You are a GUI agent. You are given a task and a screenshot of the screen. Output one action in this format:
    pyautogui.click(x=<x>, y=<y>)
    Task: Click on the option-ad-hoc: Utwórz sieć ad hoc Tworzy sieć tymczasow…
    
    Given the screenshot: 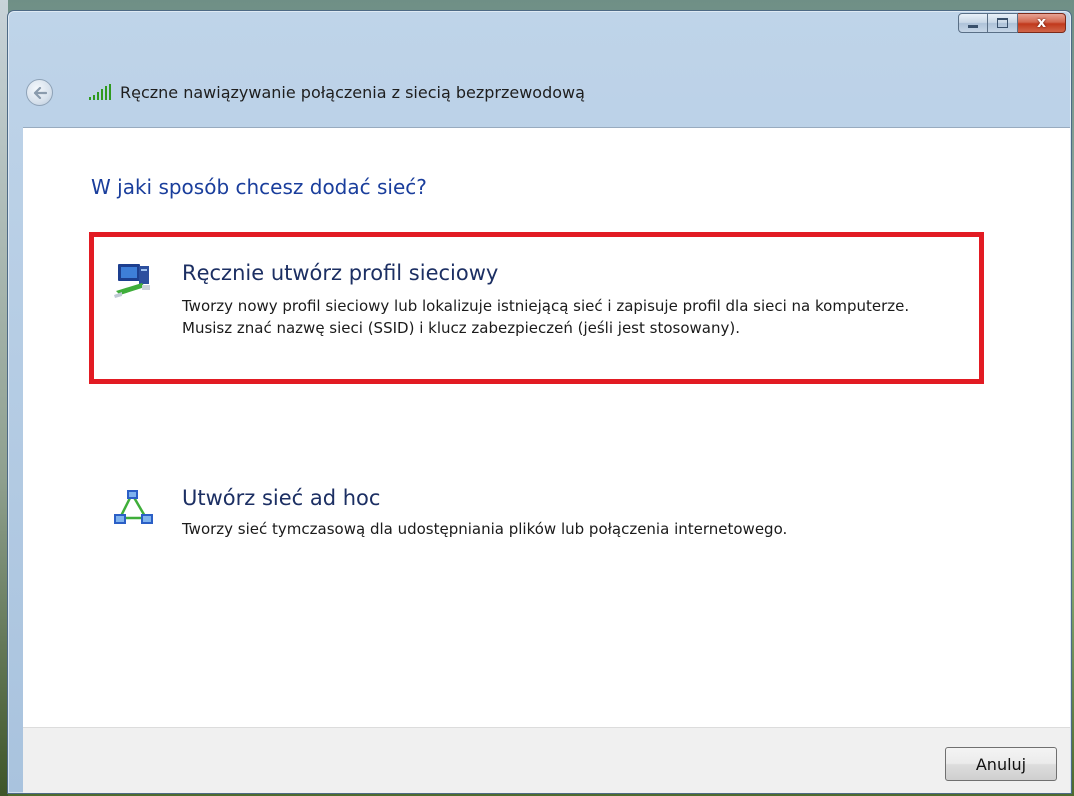 What is the action you would take?
    pyautogui.click(x=536, y=510)
    